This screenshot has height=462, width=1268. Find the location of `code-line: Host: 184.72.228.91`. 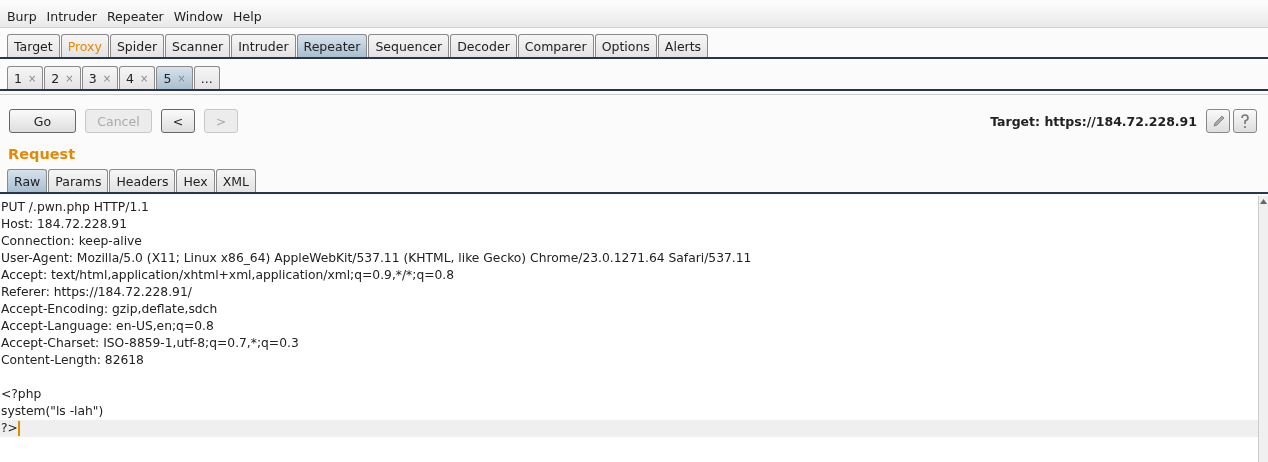

code-line: Host: 184.72.228.91 is located at coordinates (64, 224).